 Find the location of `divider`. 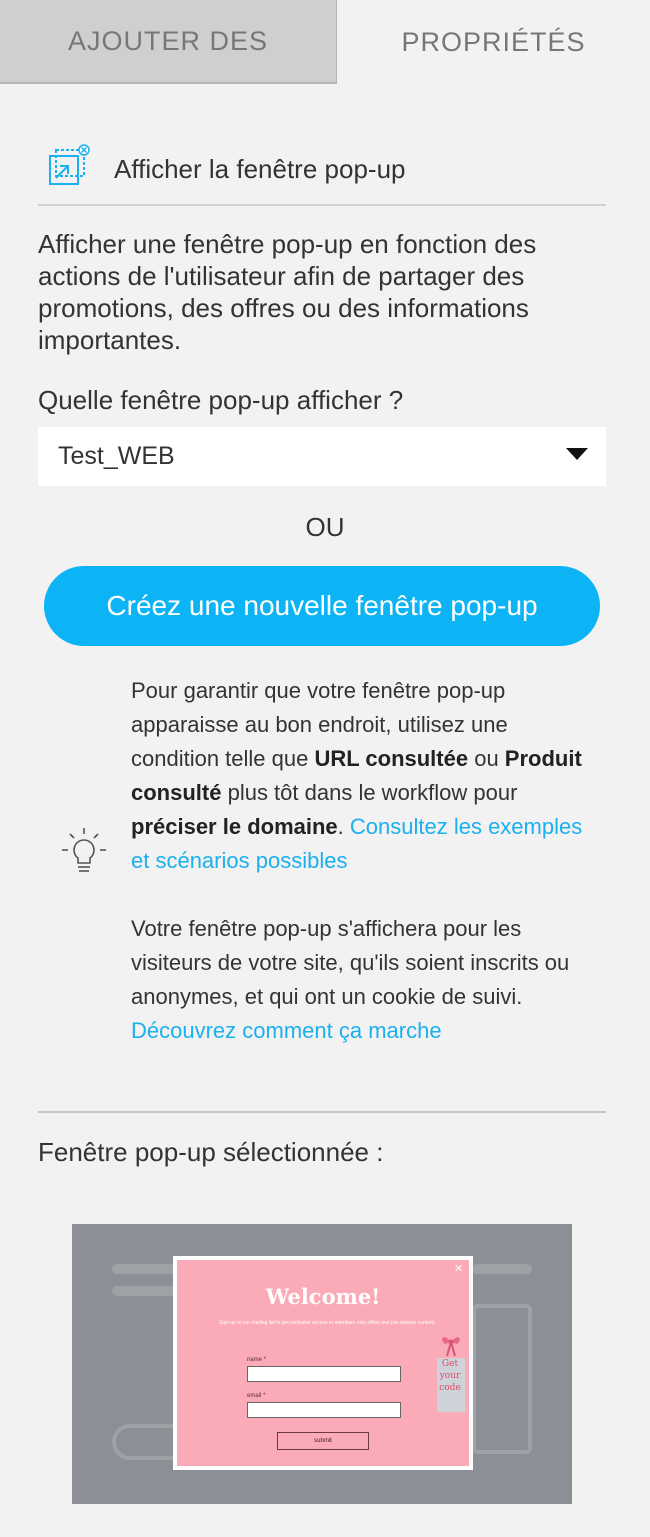

divider is located at coordinates (322, 1112).